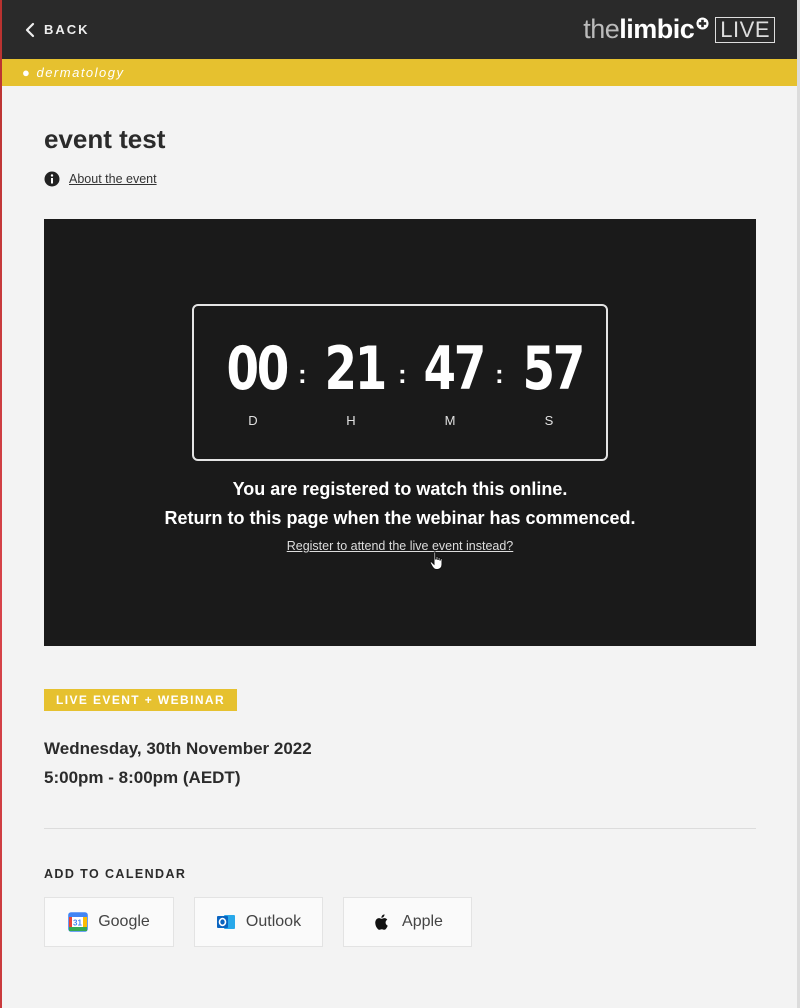 The image size is (800, 1008). What do you see at coordinates (400, 828) in the screenshot?
I see `divider` at bounding box center [400, 828].